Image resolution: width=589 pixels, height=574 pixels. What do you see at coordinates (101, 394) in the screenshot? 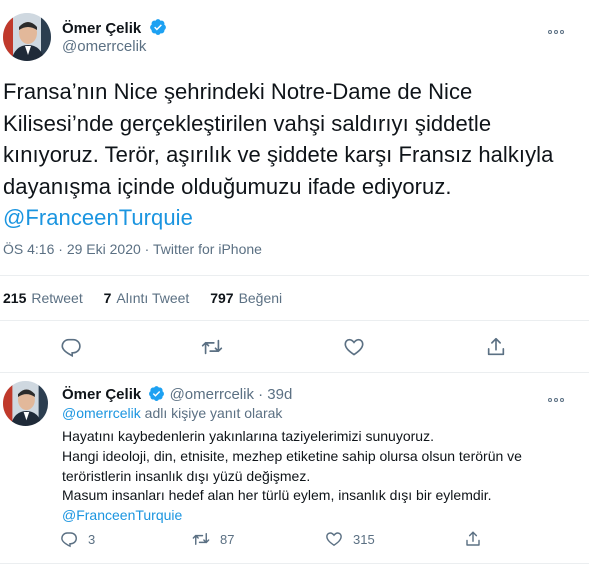
I see `reply-author-name: Ömer Çelik` at bounding box center [101, 394].